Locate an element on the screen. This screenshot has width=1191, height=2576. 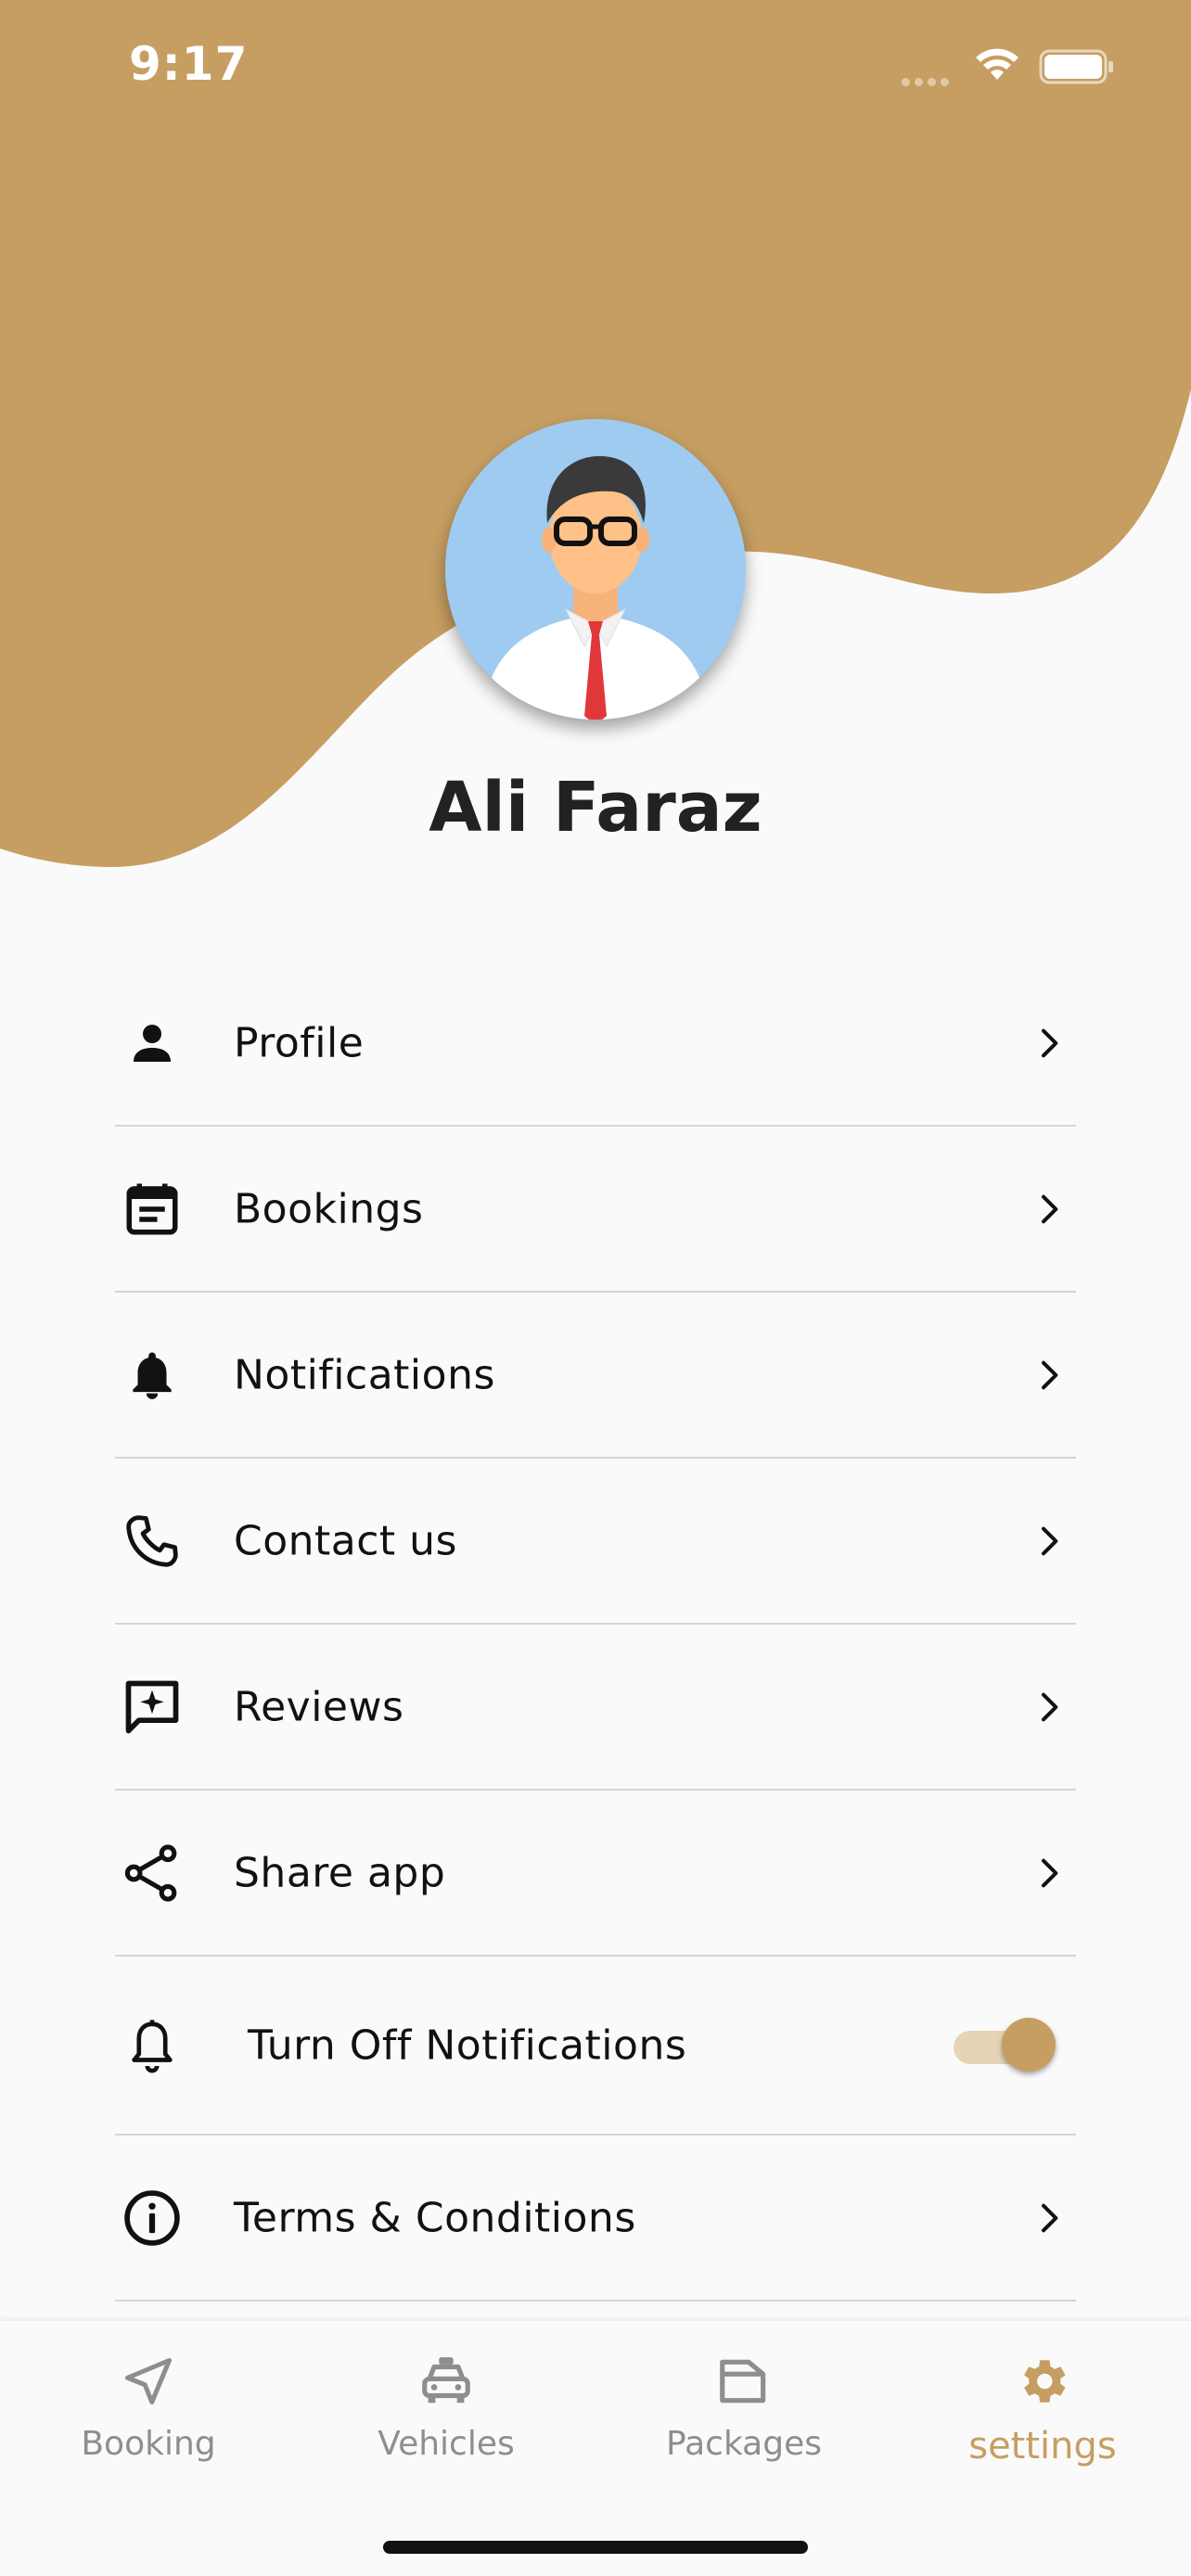
menu-item-label: Profile is located at coordinates (299, 1042).